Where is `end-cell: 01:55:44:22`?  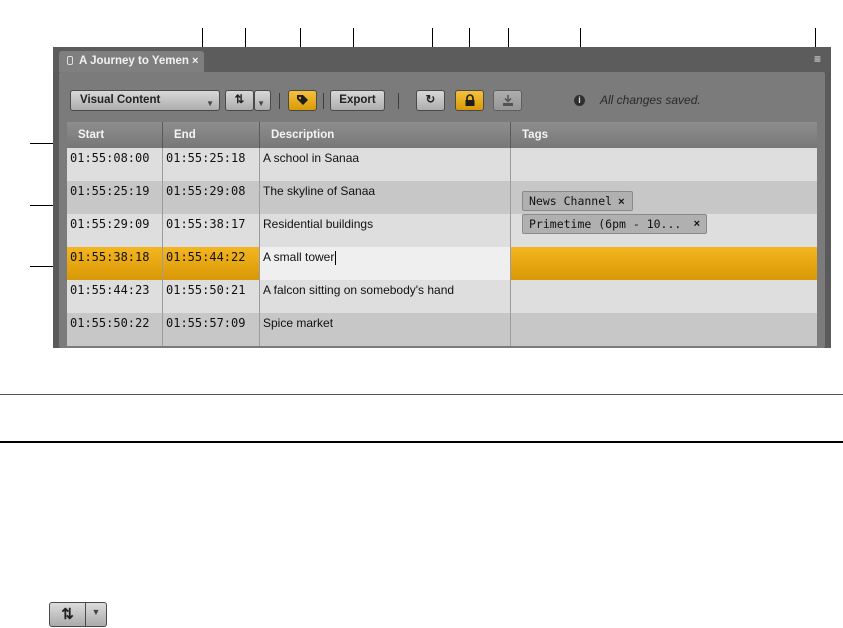 end-cell: 01:55:44:22 is located at coordinates (211, 263).